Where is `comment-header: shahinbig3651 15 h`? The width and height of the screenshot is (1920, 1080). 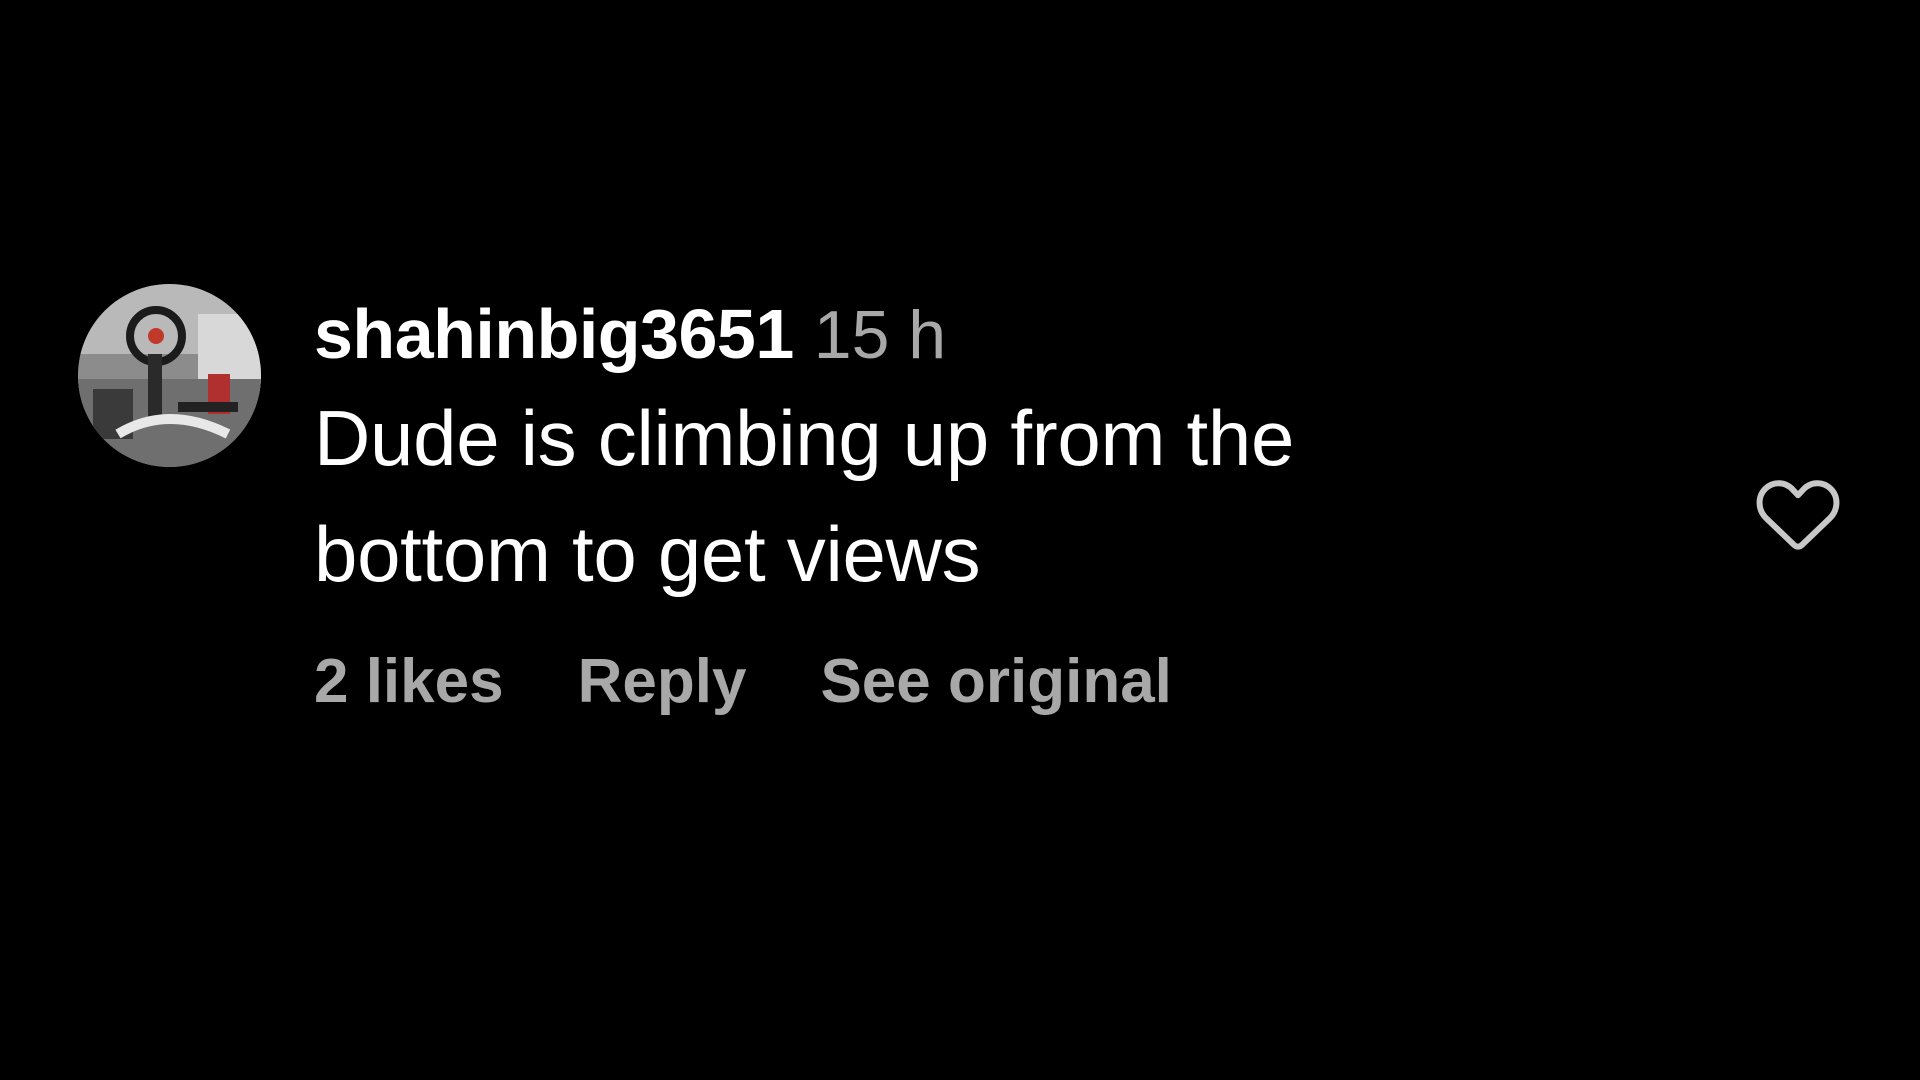
comment-header: shahinbig3651 15 h is located at coordinates (964, 334).